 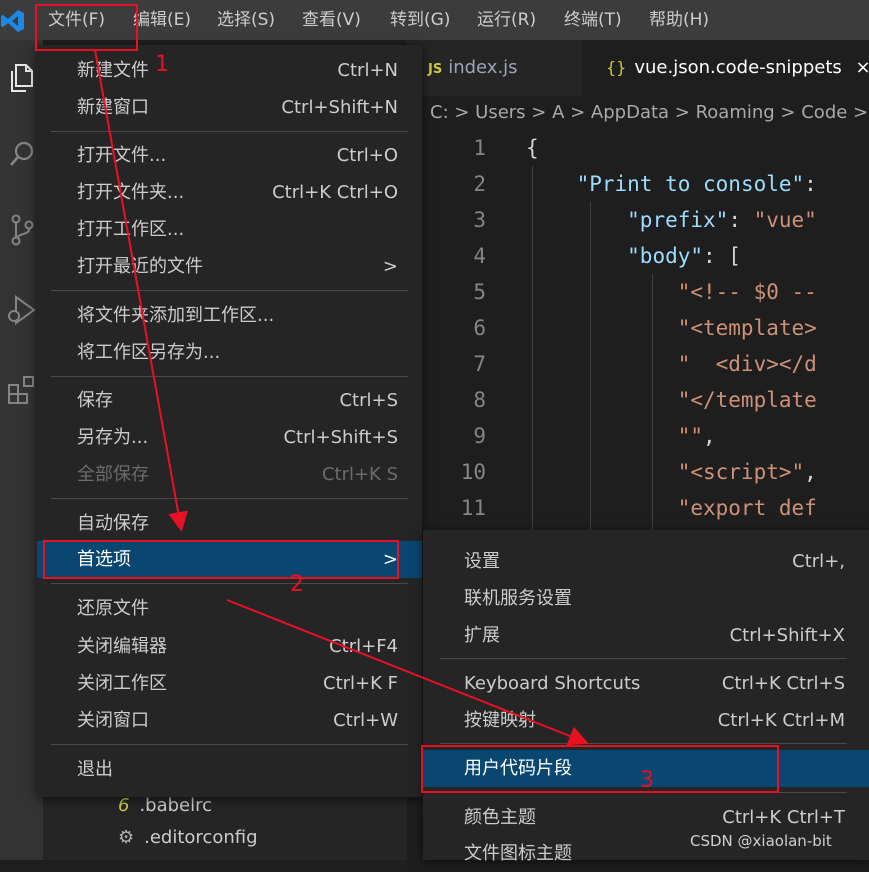 I want to click on step-number: 1, so click(x=162, y=64).